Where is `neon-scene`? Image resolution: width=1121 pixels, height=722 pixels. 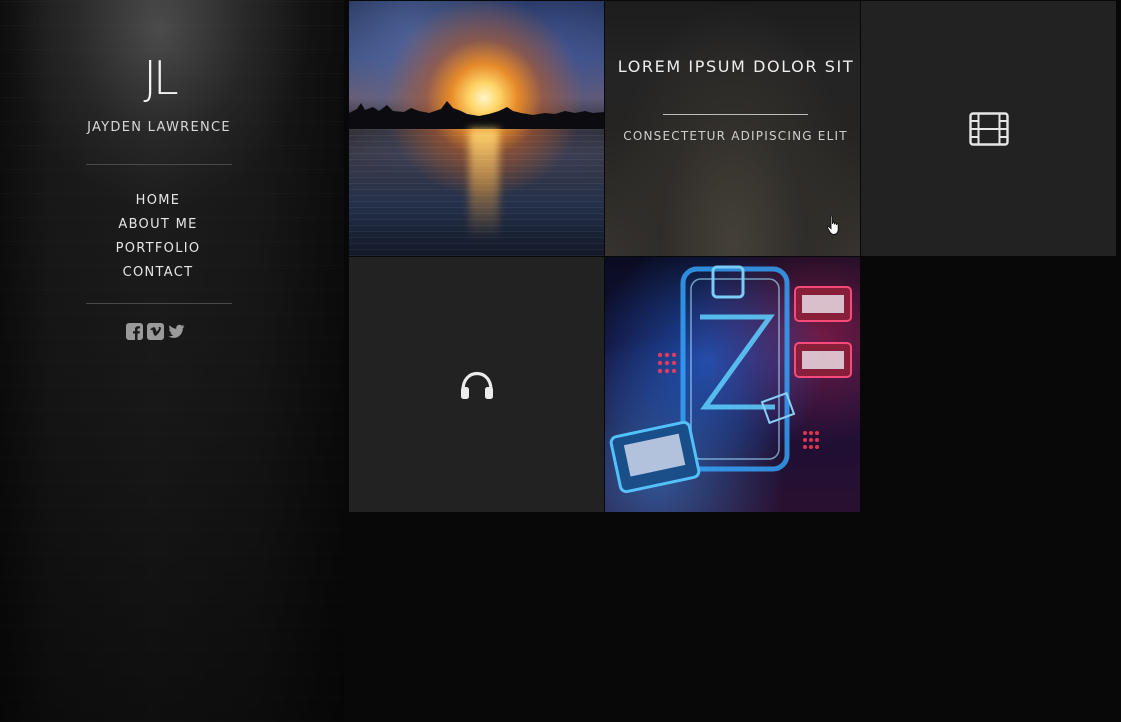 neon-scene is located at coordinates (730, 379).